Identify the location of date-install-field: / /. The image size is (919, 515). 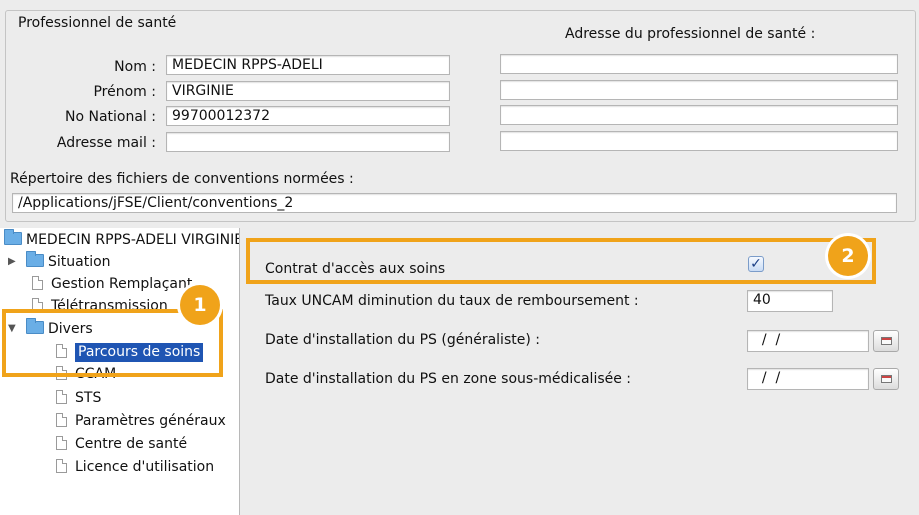
(808, 341).